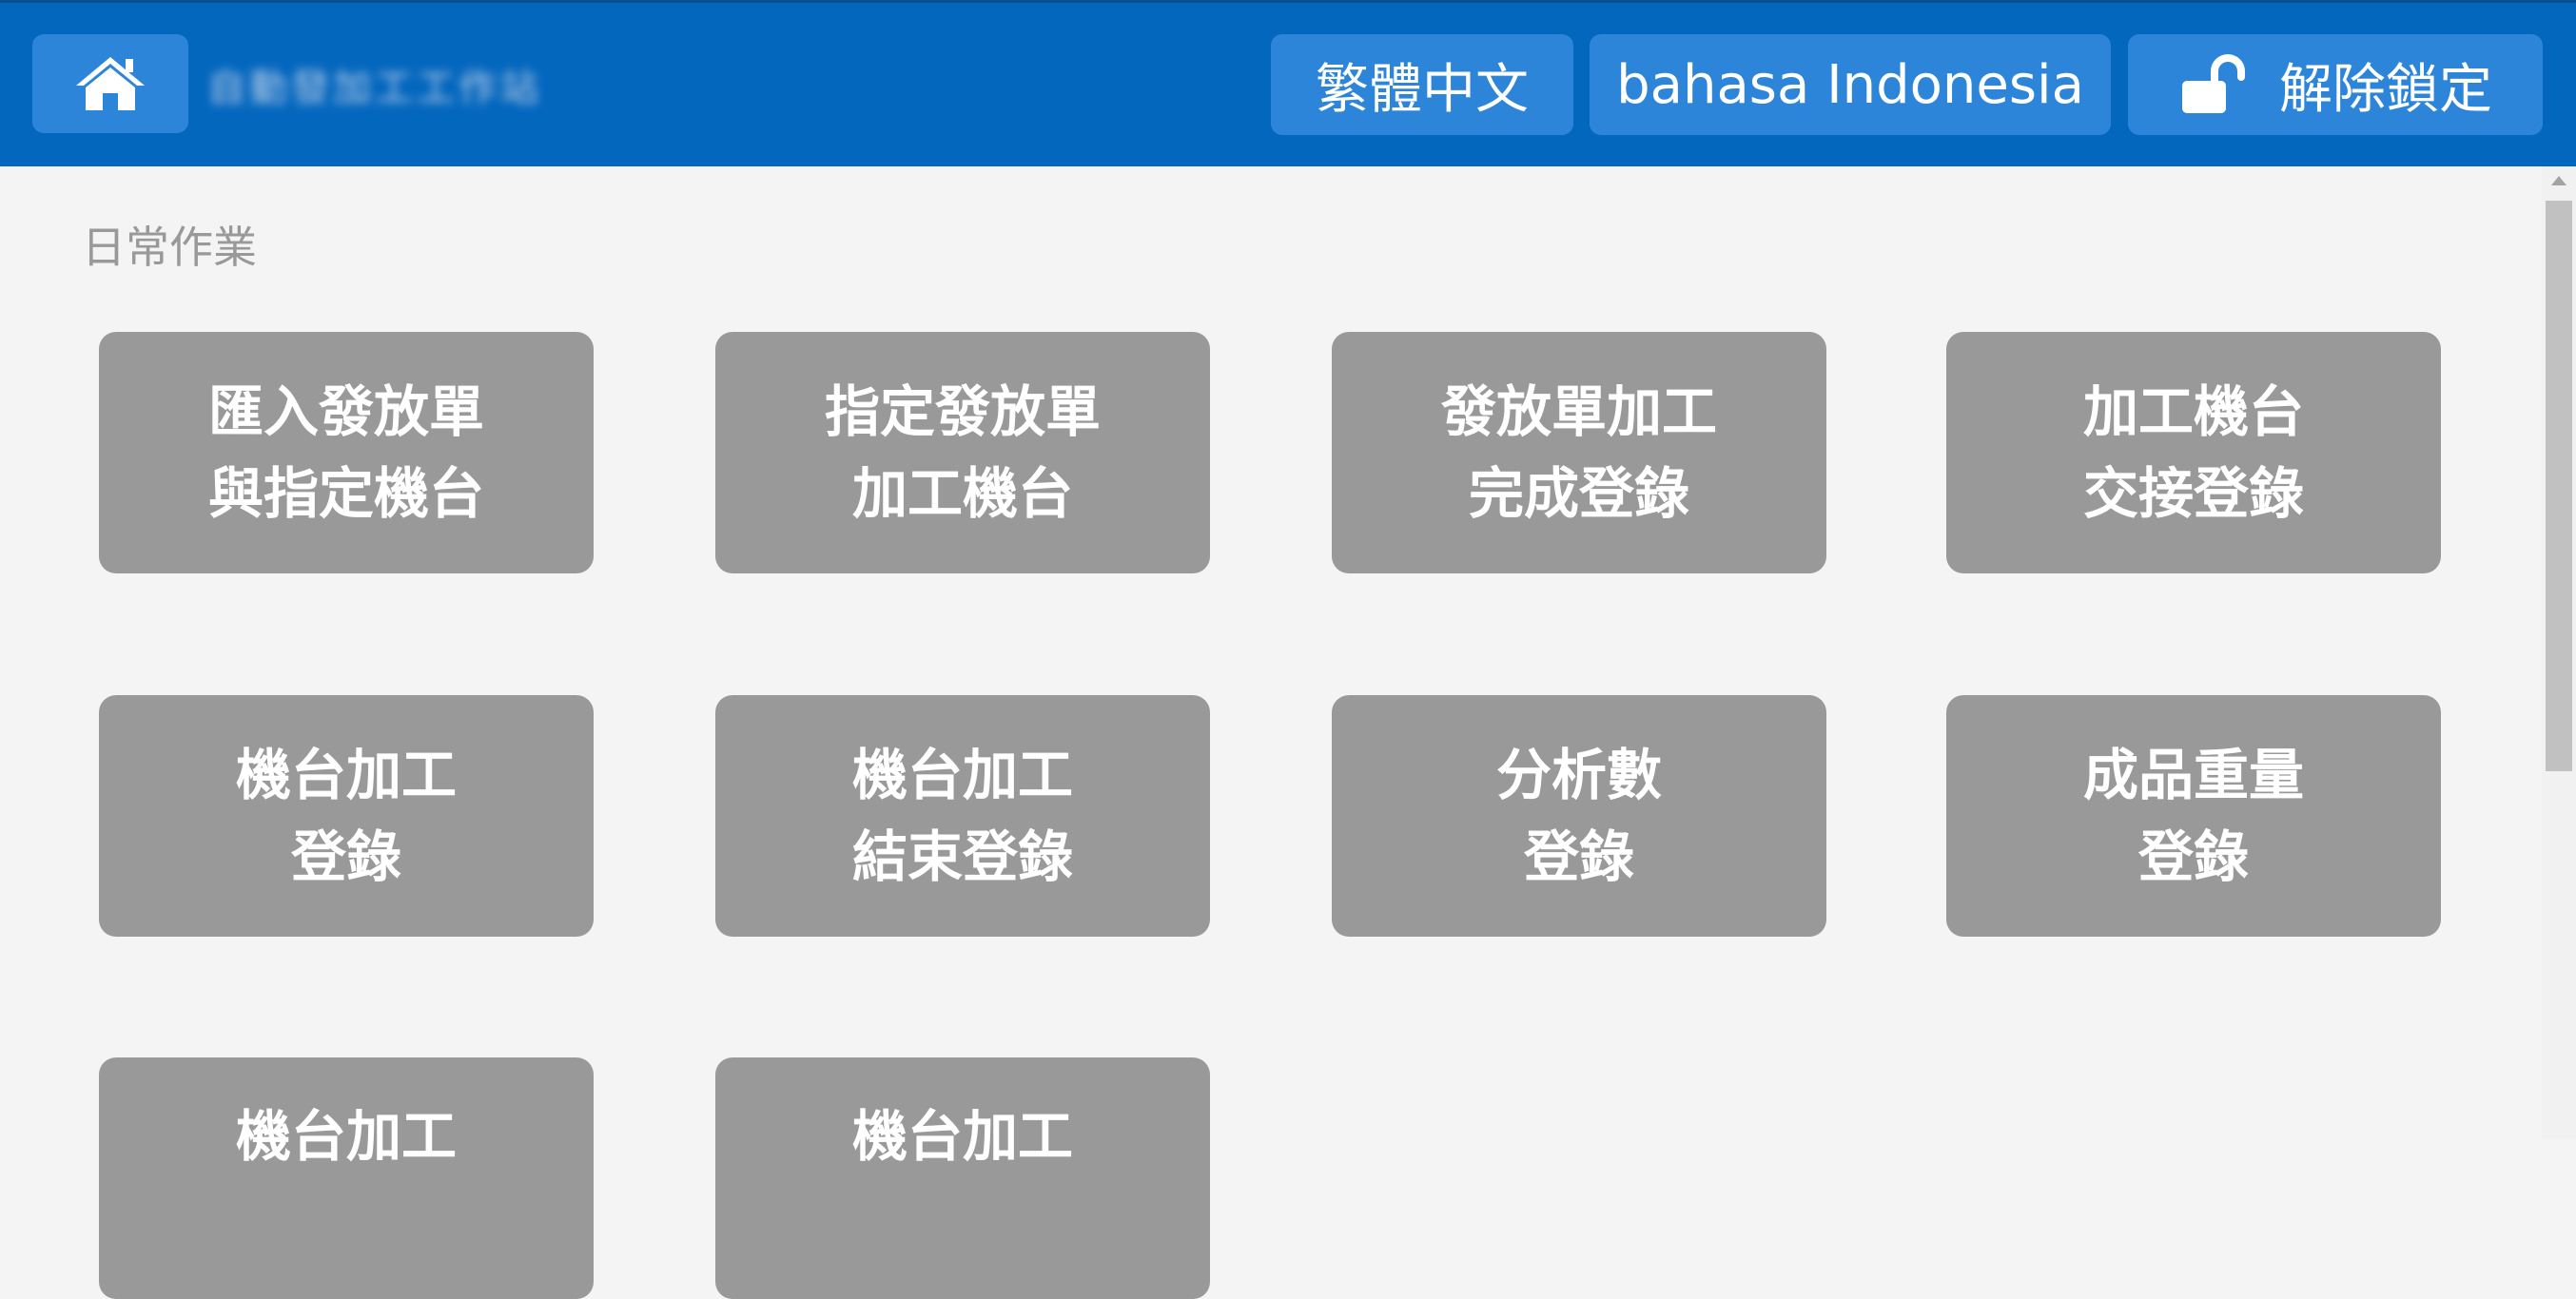 The width and height of the screenshot is (2576, 1299). I want to click on vertical-scrollbar, so click(2559, 652).